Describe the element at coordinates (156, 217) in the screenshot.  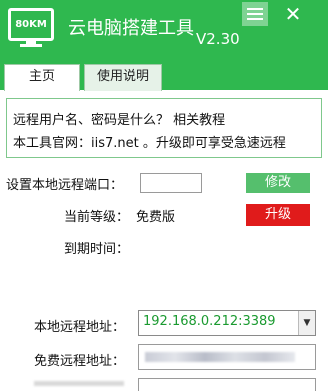
I see `level-value: 免费版` at that location.